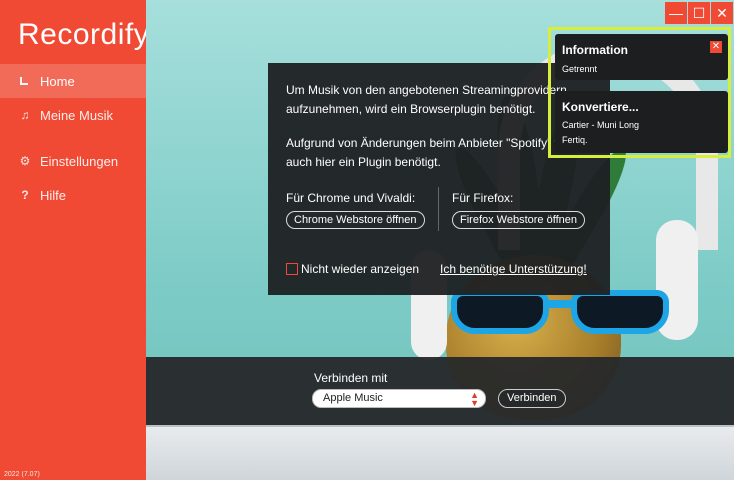 Image resolution: width=734 pixels, height=480 pixels. Describe the element at coordinates (722, 13) in the screenshot. I see `close-window-button: ✕` at that location.